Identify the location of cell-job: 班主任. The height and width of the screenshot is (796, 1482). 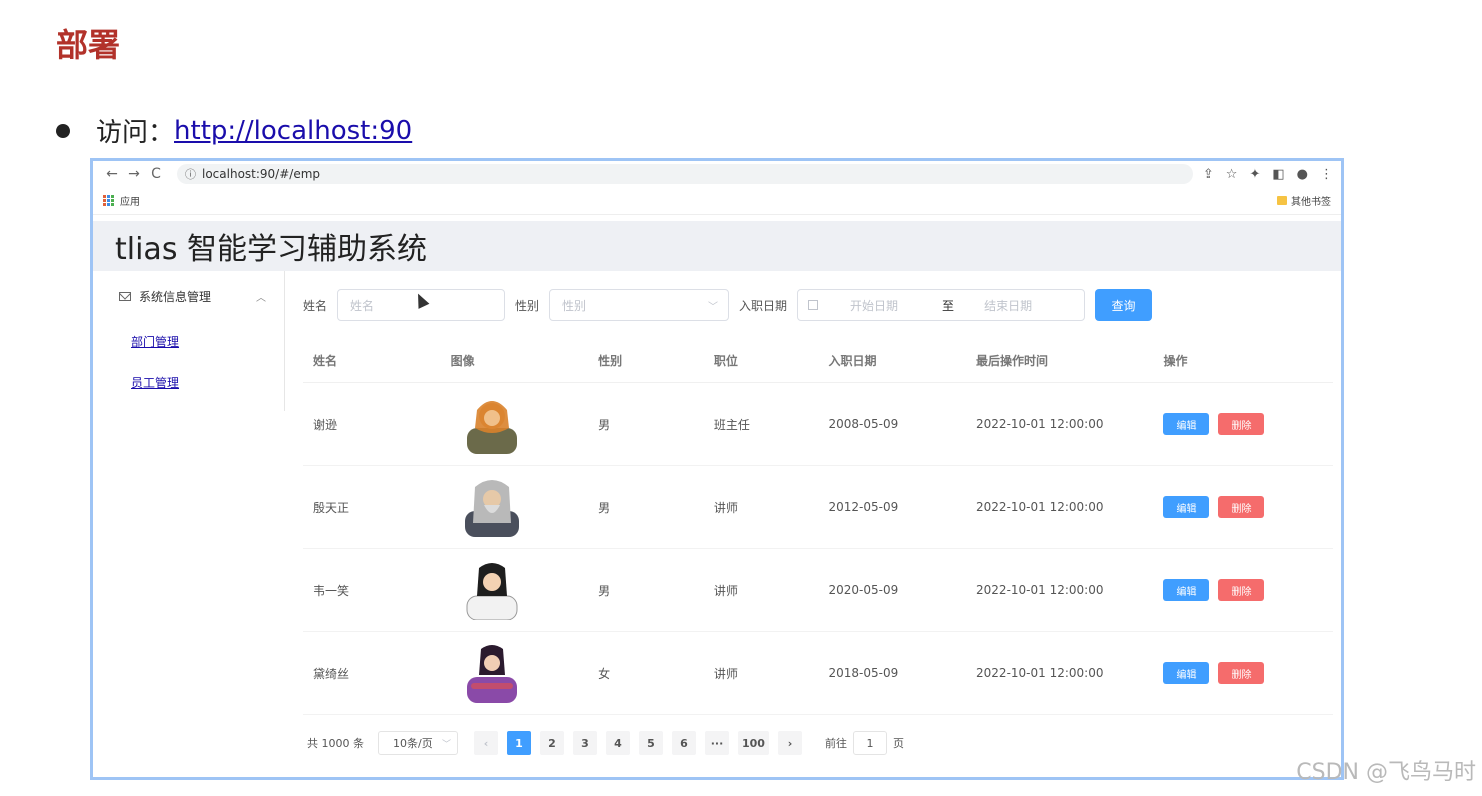
(731, 424).